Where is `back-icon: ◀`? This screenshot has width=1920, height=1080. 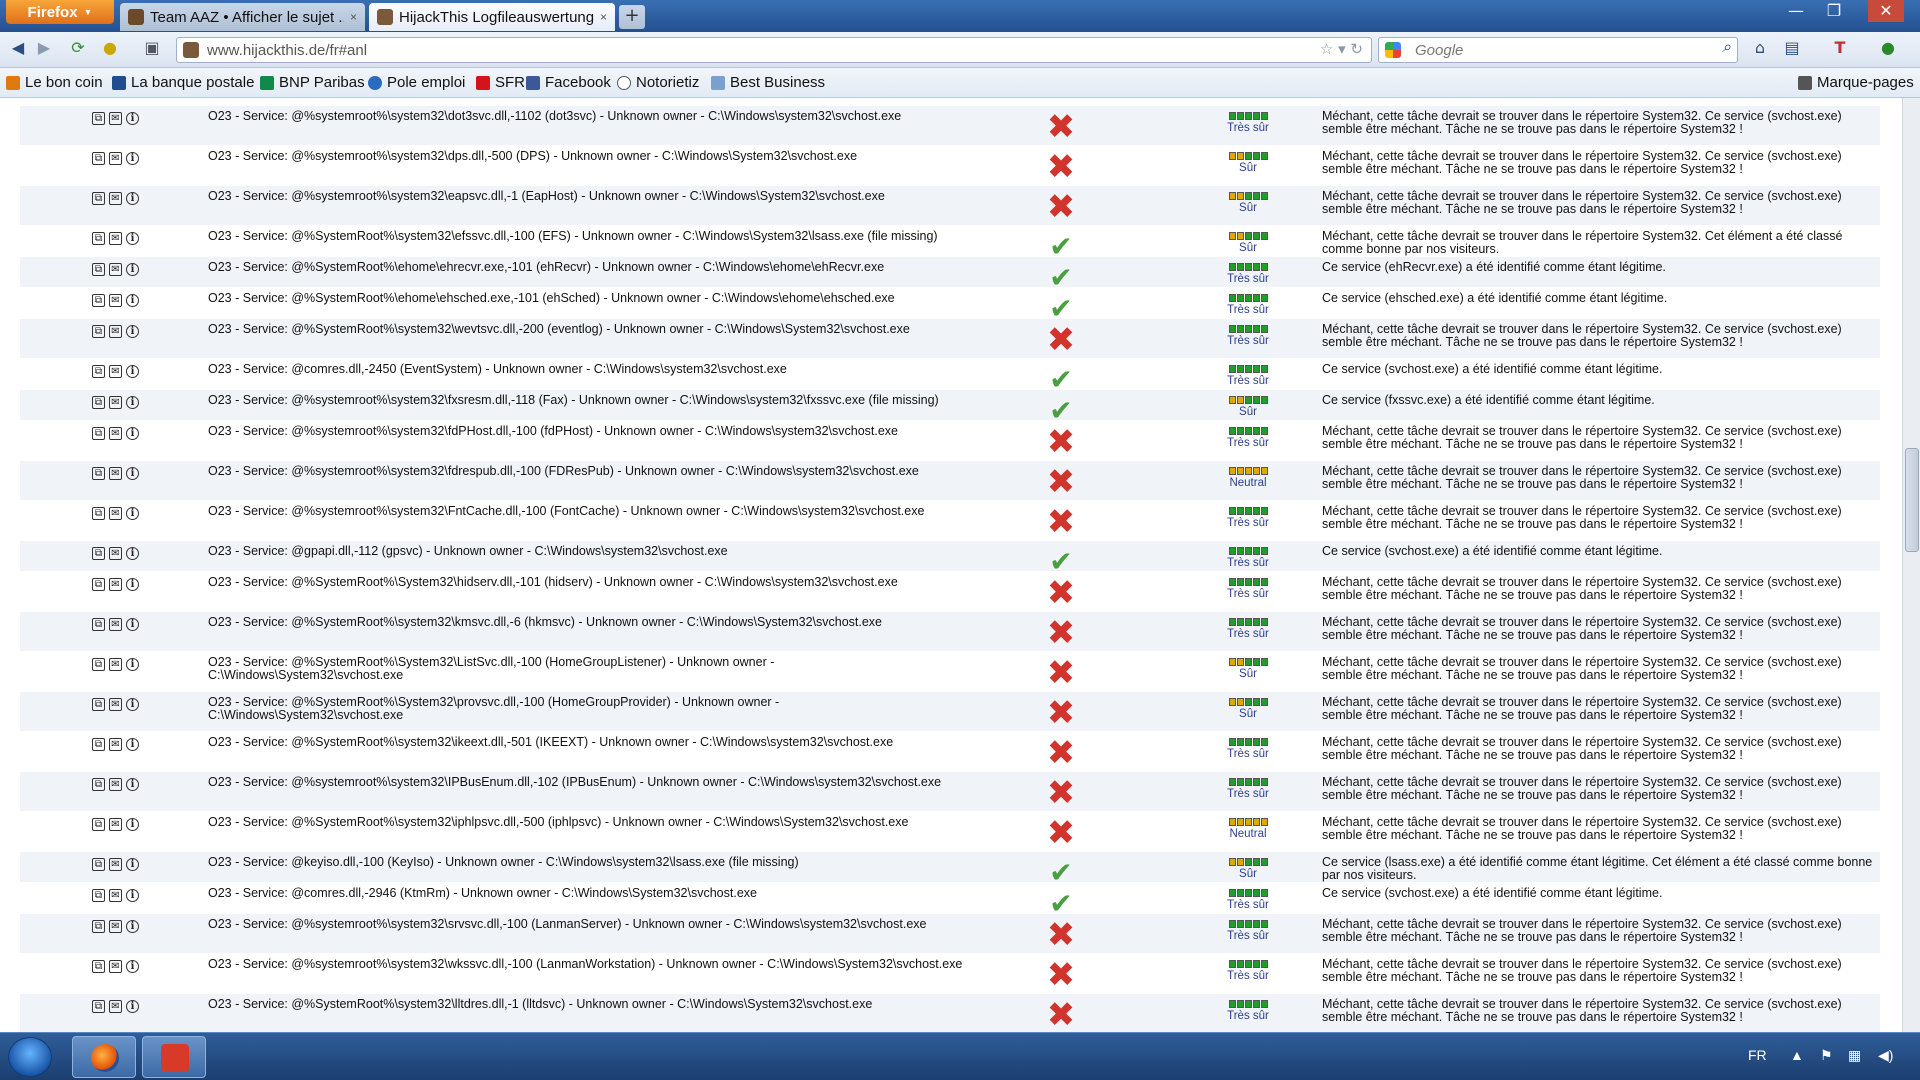 back-icon: ◀ is located at coordinates (18, 50).